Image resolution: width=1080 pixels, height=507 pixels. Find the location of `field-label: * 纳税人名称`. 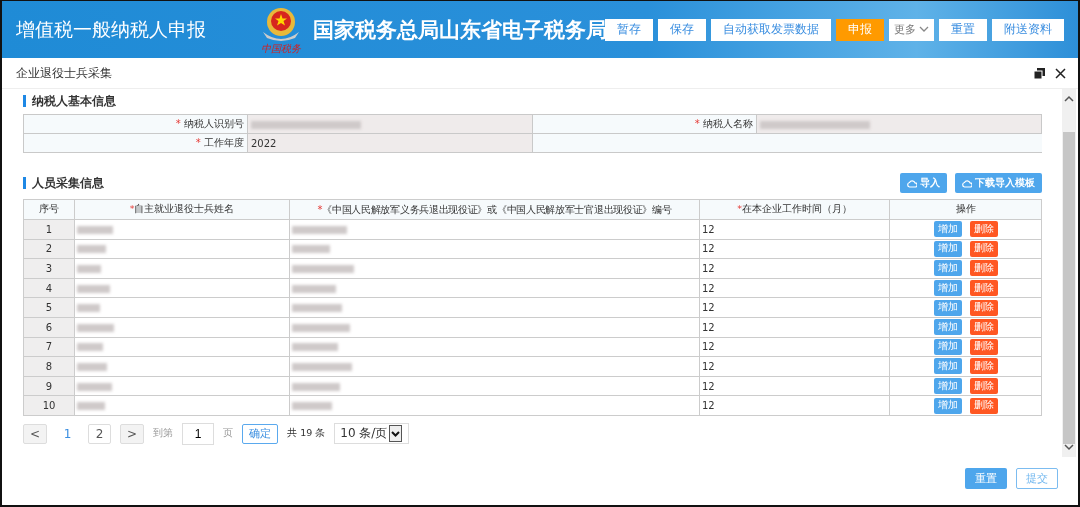

field-label: * 纳税人名称 is located at coordinates (644, 124).